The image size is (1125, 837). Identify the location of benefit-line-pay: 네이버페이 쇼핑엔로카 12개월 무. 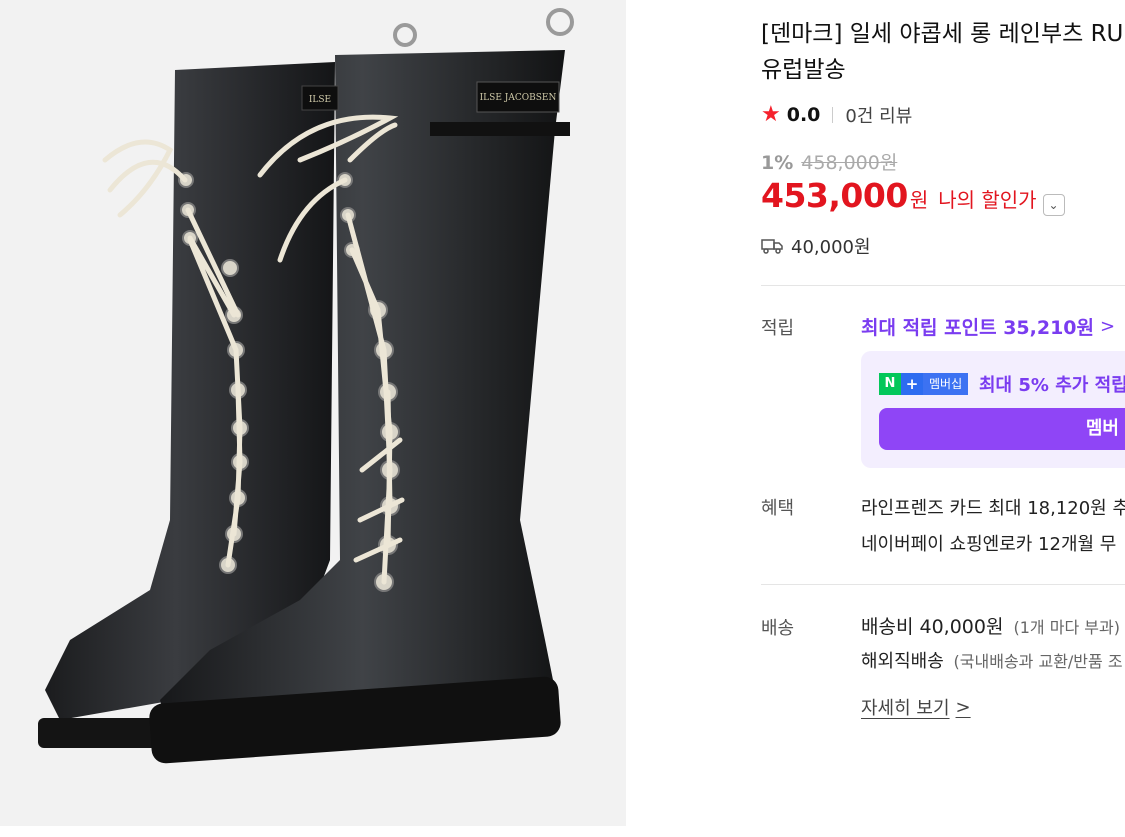
(988, 543).